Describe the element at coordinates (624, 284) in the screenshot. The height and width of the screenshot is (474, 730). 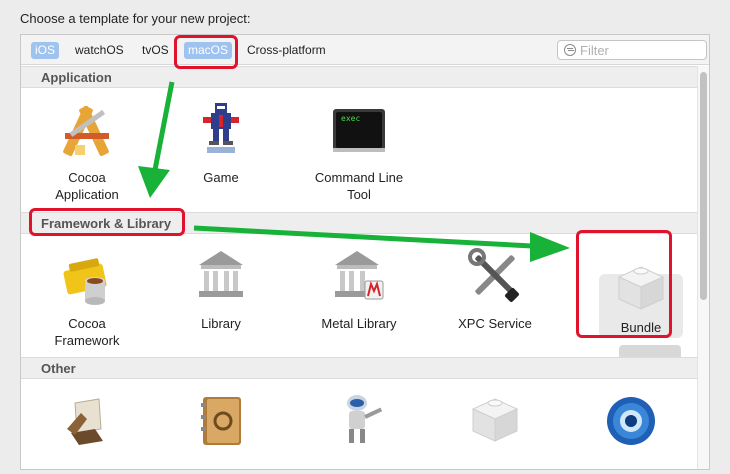
I see `bundle-annotation-box` at that location.